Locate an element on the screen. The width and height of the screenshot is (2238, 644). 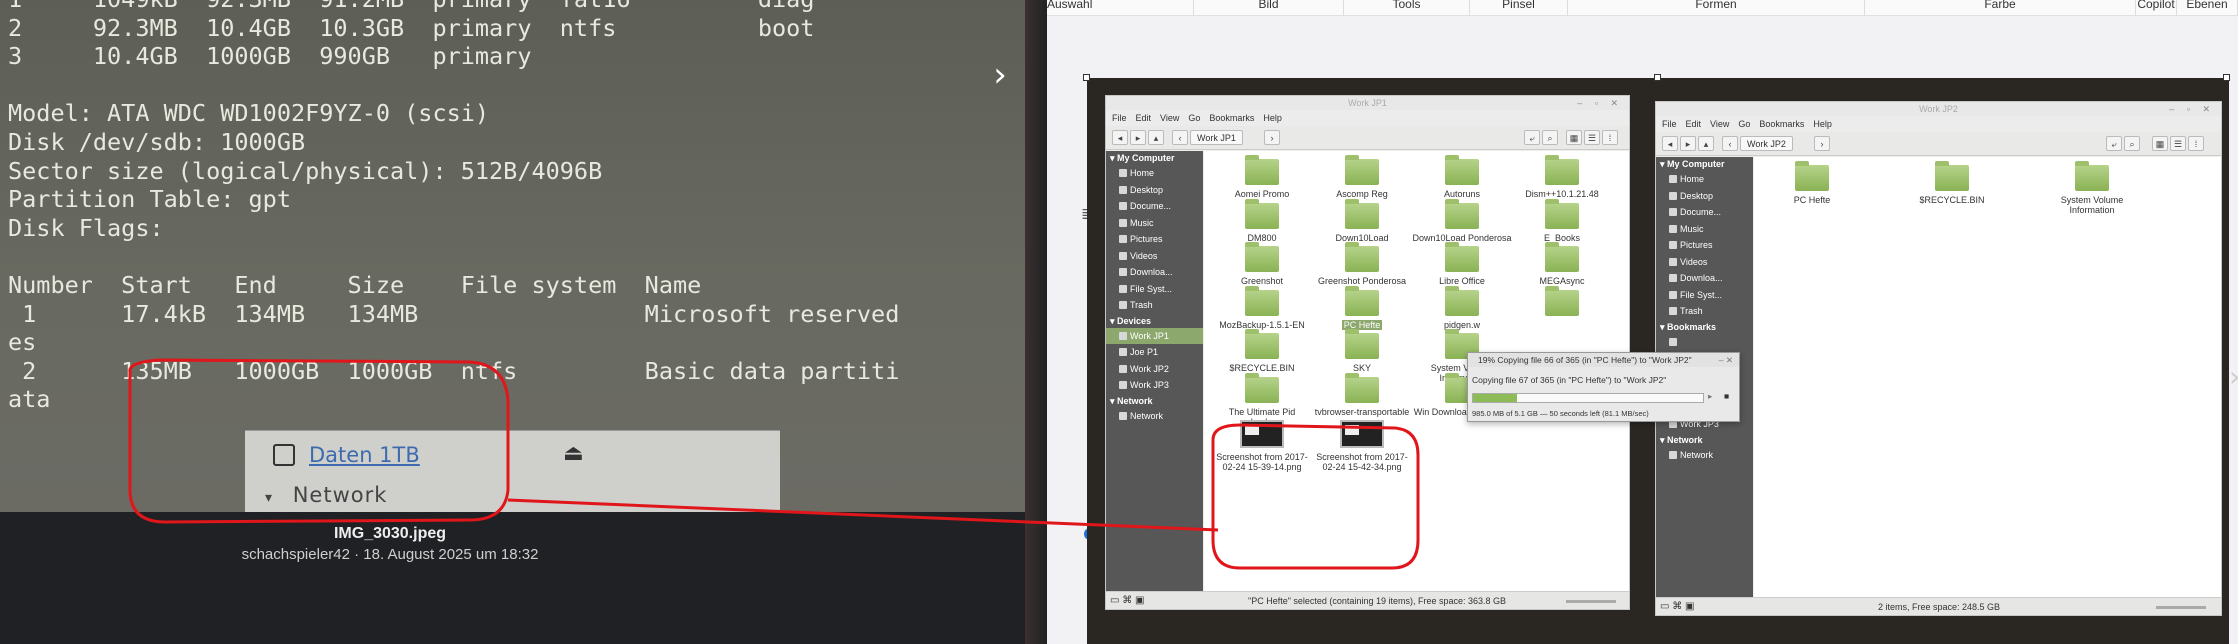
ribbon-tab: Copilot is located at coordinates (2156, 8).